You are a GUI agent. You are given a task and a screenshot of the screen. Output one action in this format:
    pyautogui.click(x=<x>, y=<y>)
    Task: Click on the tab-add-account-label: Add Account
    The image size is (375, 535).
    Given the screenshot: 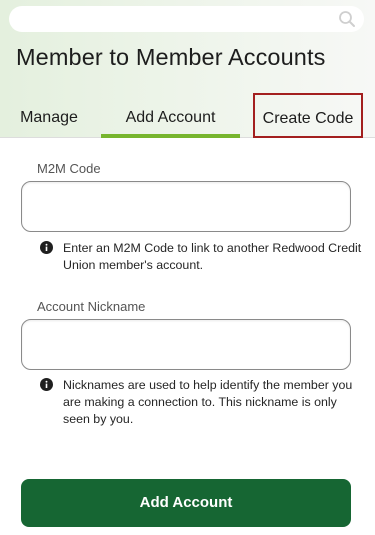 What is the action you would take?
    pyautogui.click(x=170, y=117)
    